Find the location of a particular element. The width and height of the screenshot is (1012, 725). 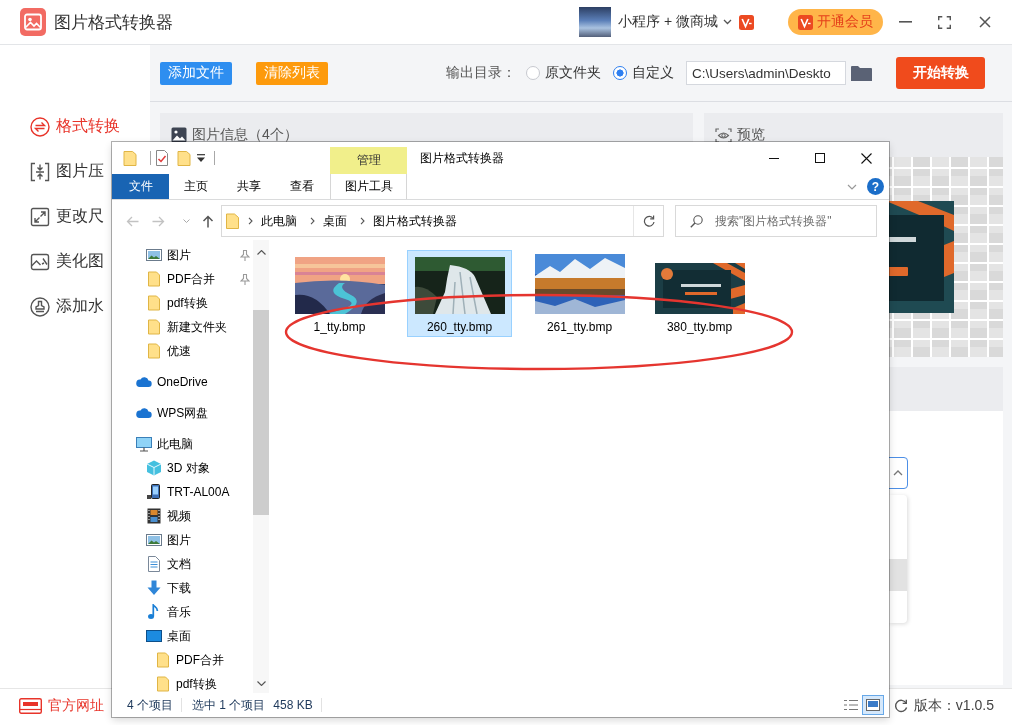

sidebar-item: 添加水 is located at coordinates (52, 306).